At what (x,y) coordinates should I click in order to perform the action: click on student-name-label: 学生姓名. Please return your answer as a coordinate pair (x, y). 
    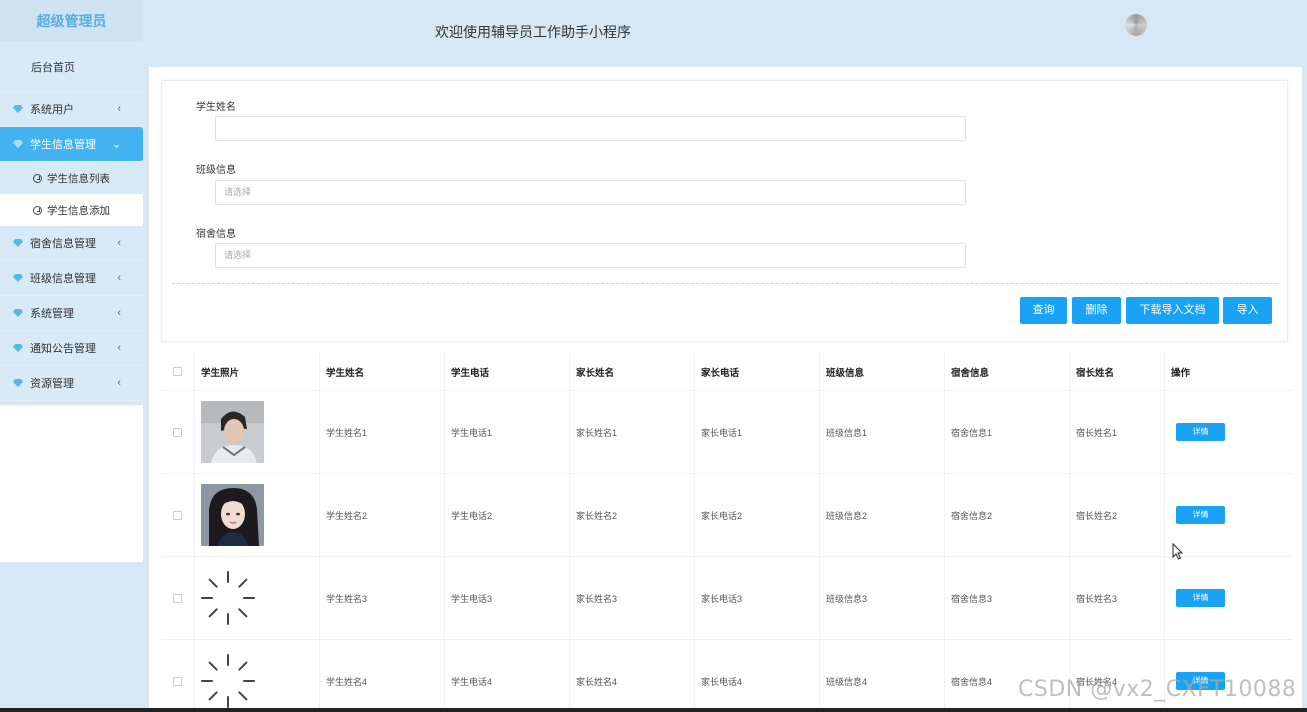
    Looking at the image, I should click on (216, 107).